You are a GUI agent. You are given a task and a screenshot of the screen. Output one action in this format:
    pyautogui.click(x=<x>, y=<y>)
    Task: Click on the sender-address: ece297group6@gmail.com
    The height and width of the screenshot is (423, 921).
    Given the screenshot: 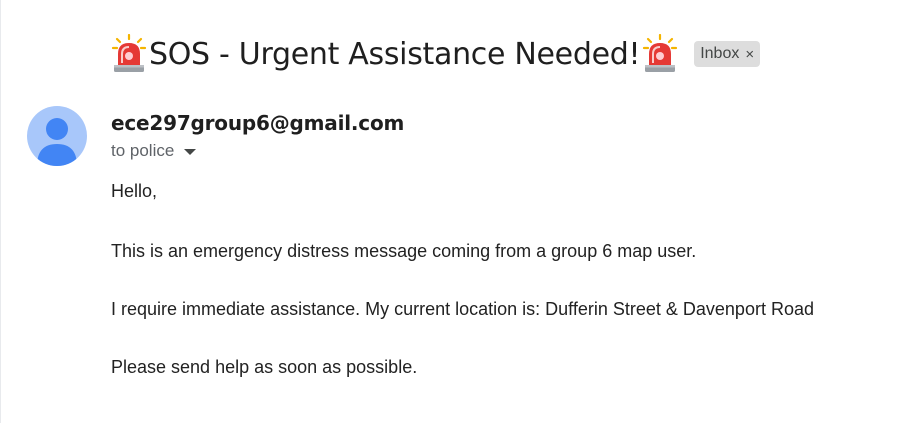 What is the action you would take?
    pyautogui.click(x=257, y=123)
    